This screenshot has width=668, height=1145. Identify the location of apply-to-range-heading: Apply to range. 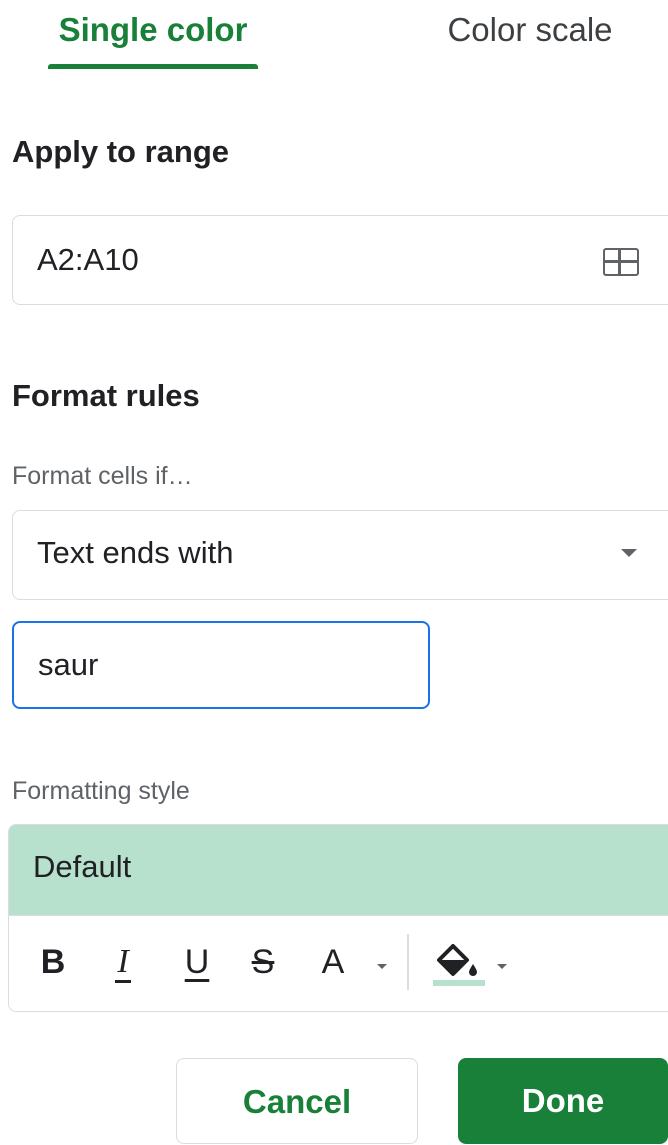
(121, 151).